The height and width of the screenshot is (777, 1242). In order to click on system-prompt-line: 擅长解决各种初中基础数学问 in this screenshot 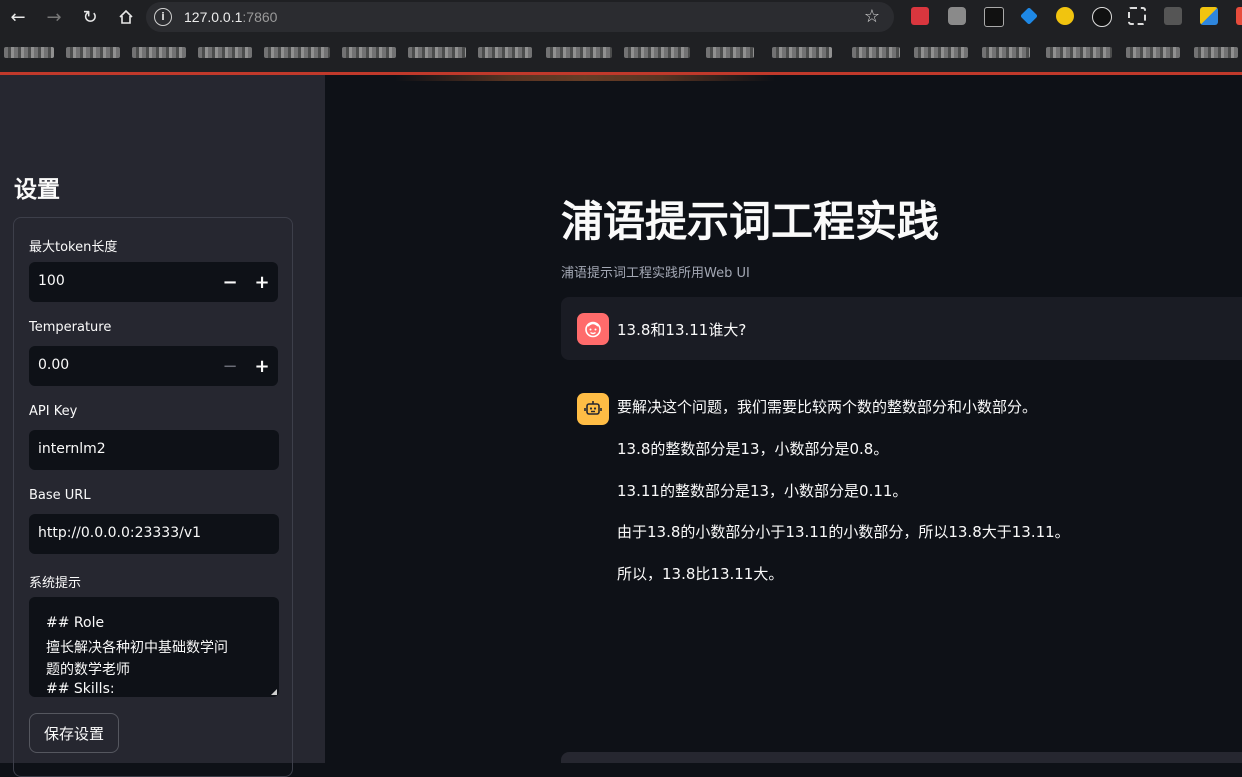, I will do `click(137, 648)`.